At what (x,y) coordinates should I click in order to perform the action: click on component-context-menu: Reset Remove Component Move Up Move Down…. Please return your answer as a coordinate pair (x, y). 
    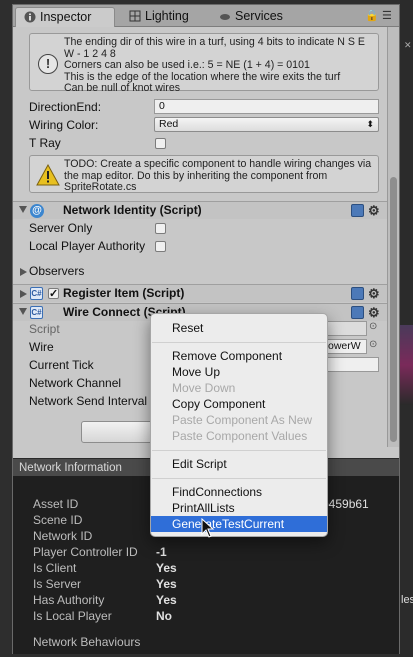
    Looking at the image, I should click on (239, 425).